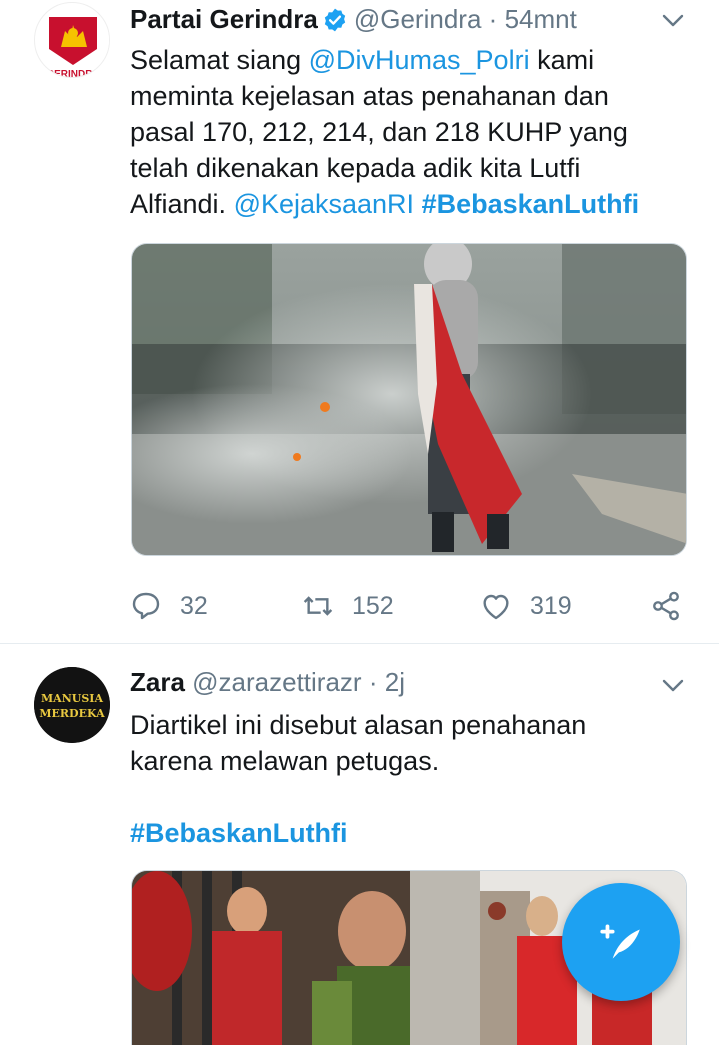 This screenshot has width=719, height=1054. I want to click on compose-tweet-button, so click(621, 942).